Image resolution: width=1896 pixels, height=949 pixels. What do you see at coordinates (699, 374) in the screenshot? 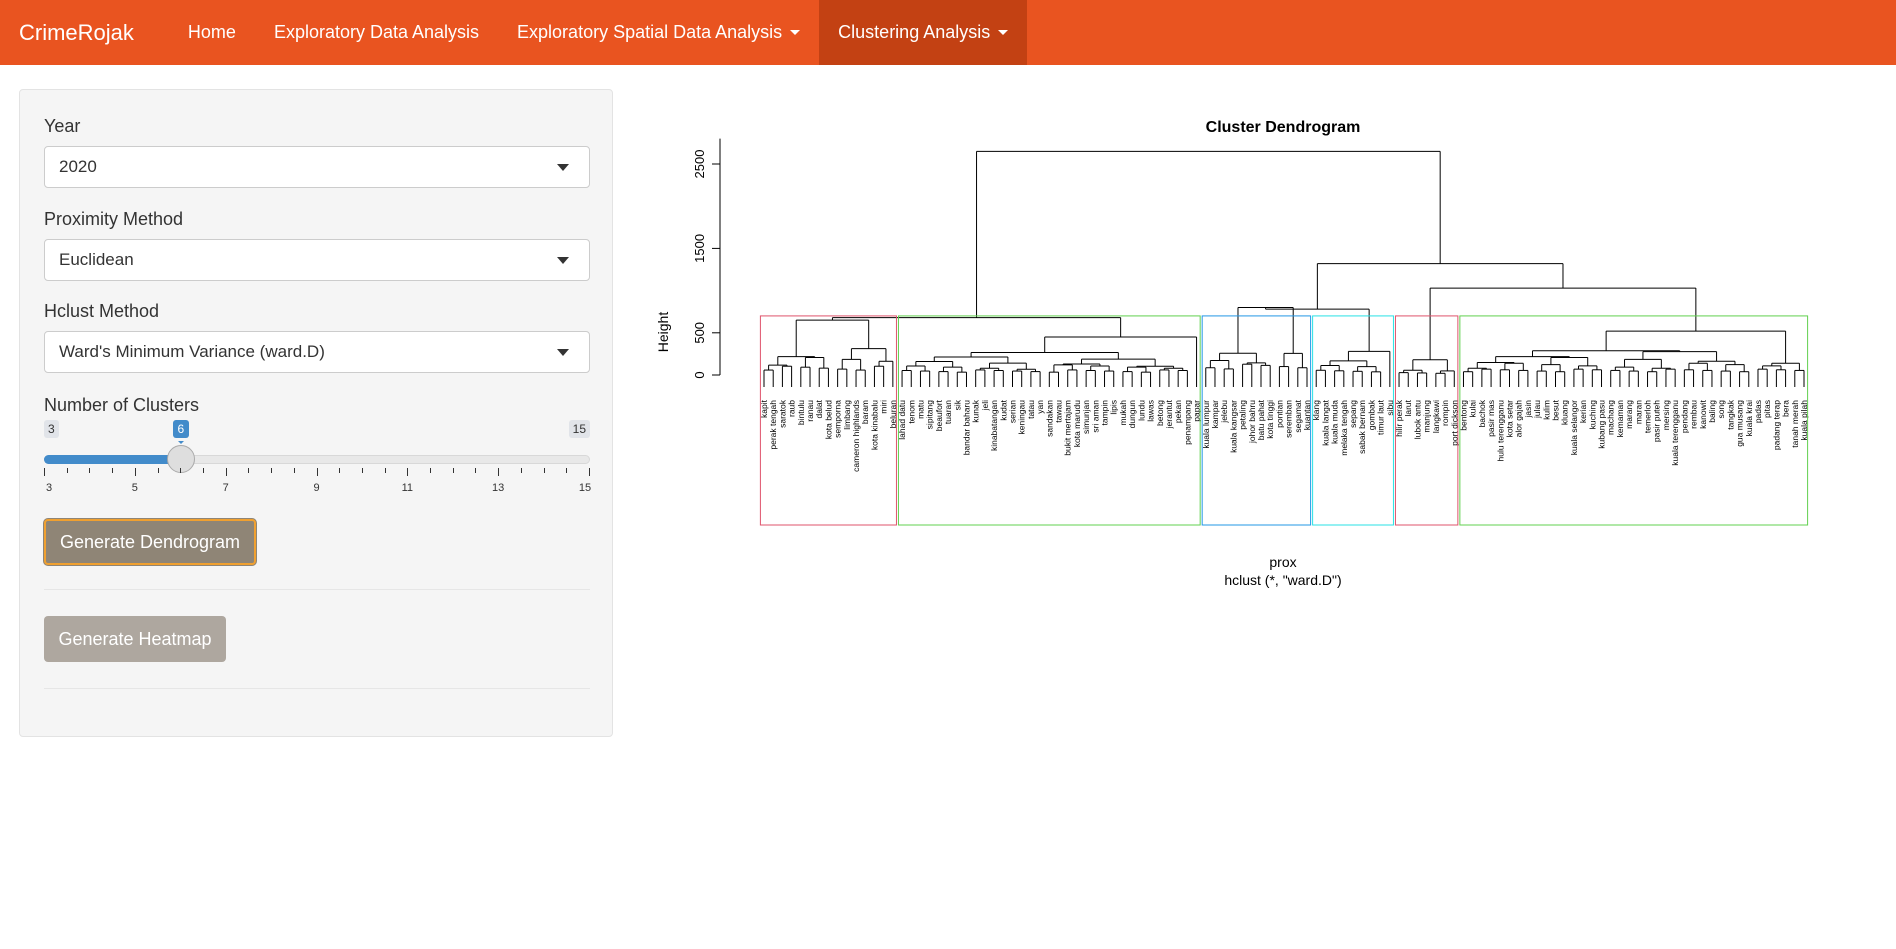
I see `y-tick-label: 0` at bounding box center [699, 374].